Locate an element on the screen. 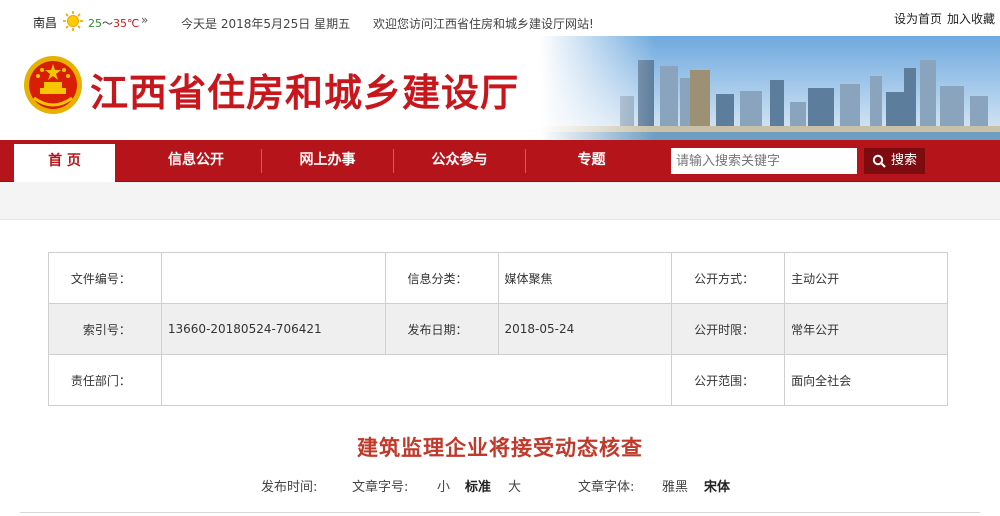  weather-more-link: » is located at coordinates (144, 20).